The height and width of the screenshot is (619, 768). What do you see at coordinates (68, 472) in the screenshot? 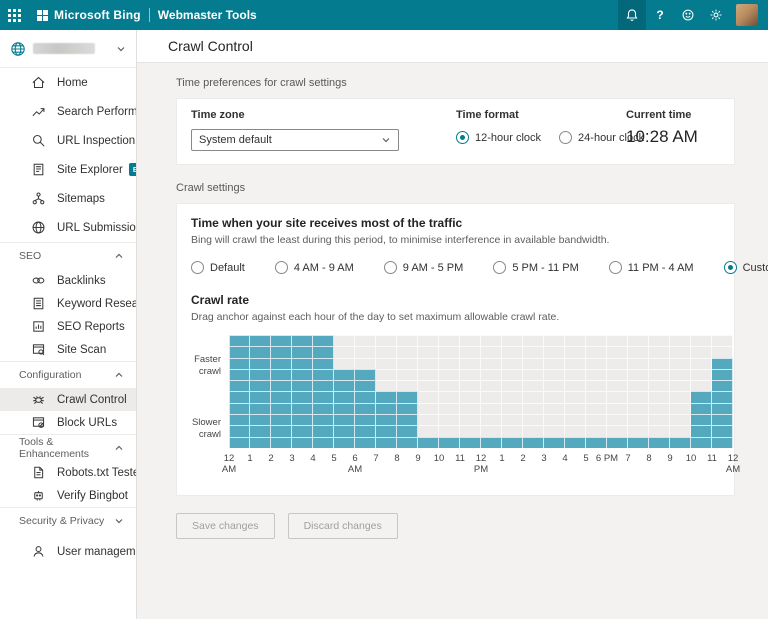
I see `sidebar-item-robots-txt-tester: Robots.txt Tester` at bounding box center [68, 472].